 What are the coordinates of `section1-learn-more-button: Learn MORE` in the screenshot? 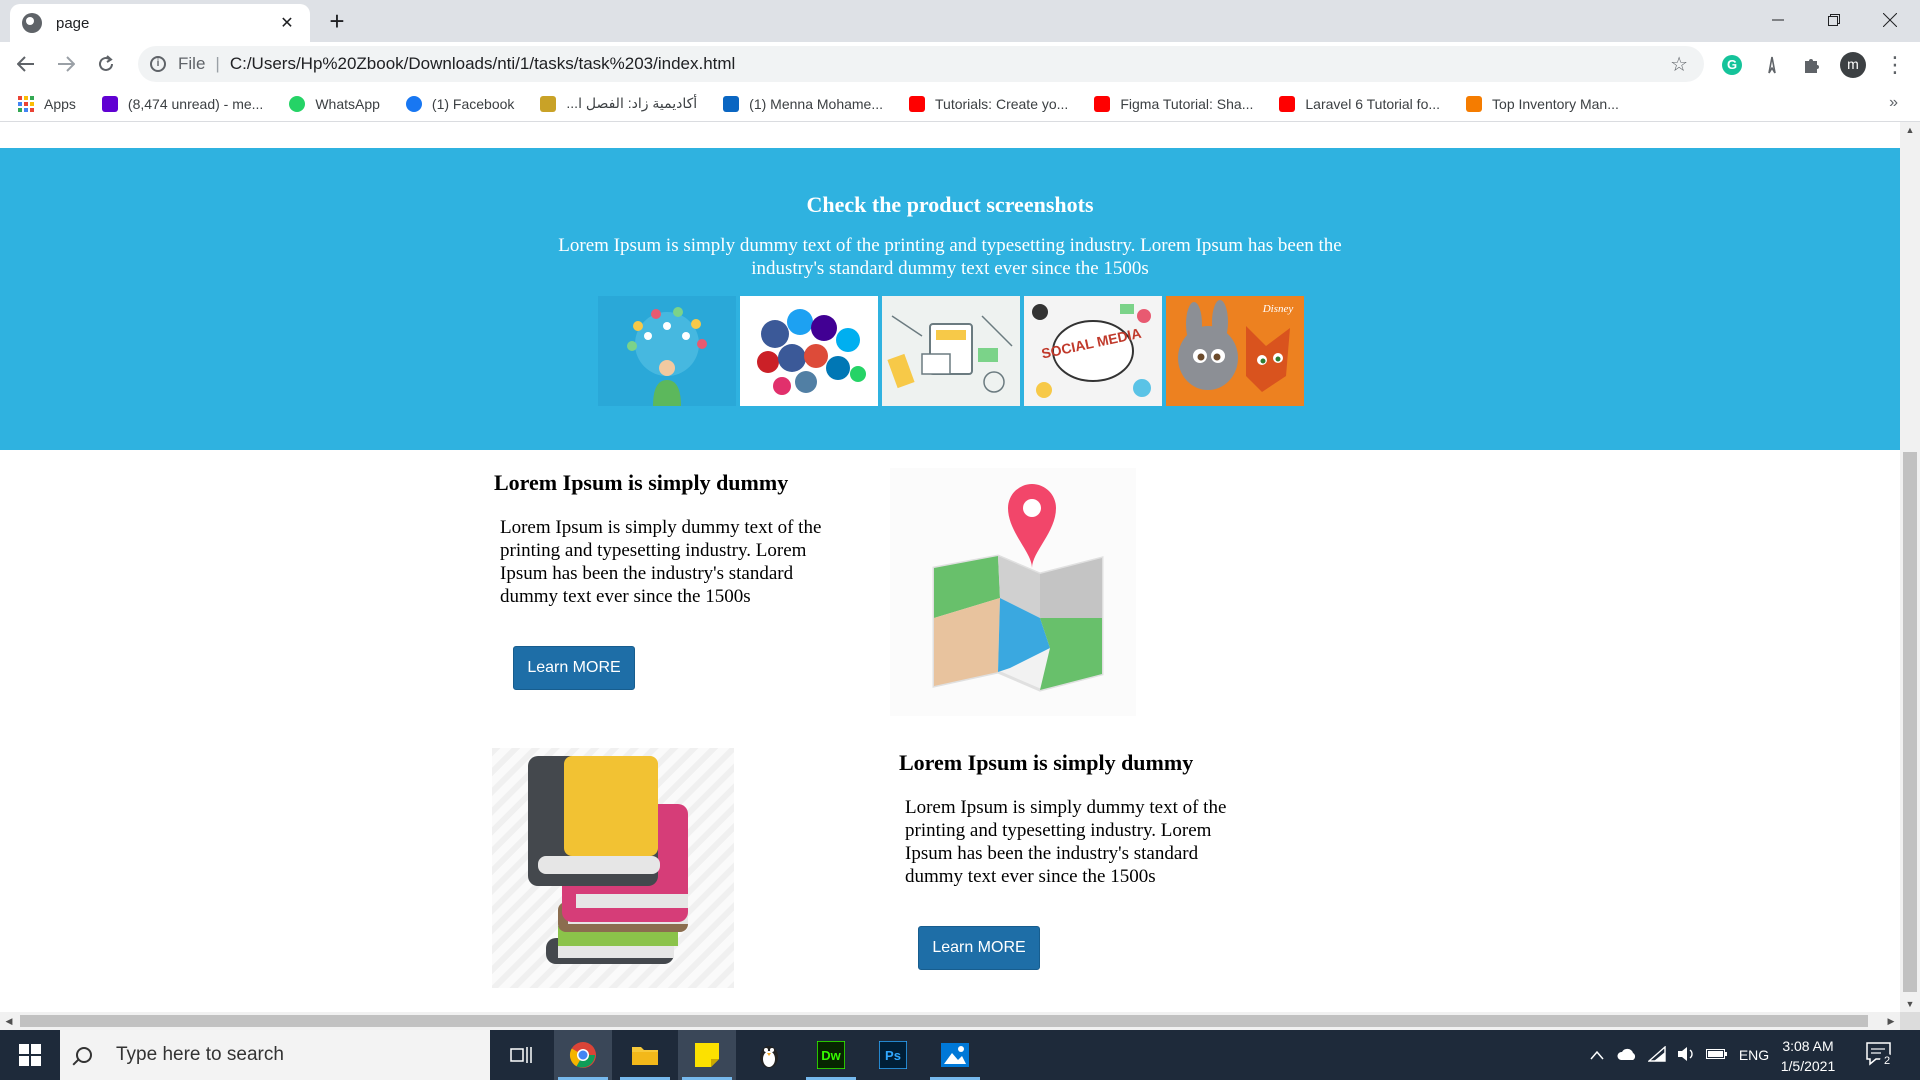 It's located at (574, 668).